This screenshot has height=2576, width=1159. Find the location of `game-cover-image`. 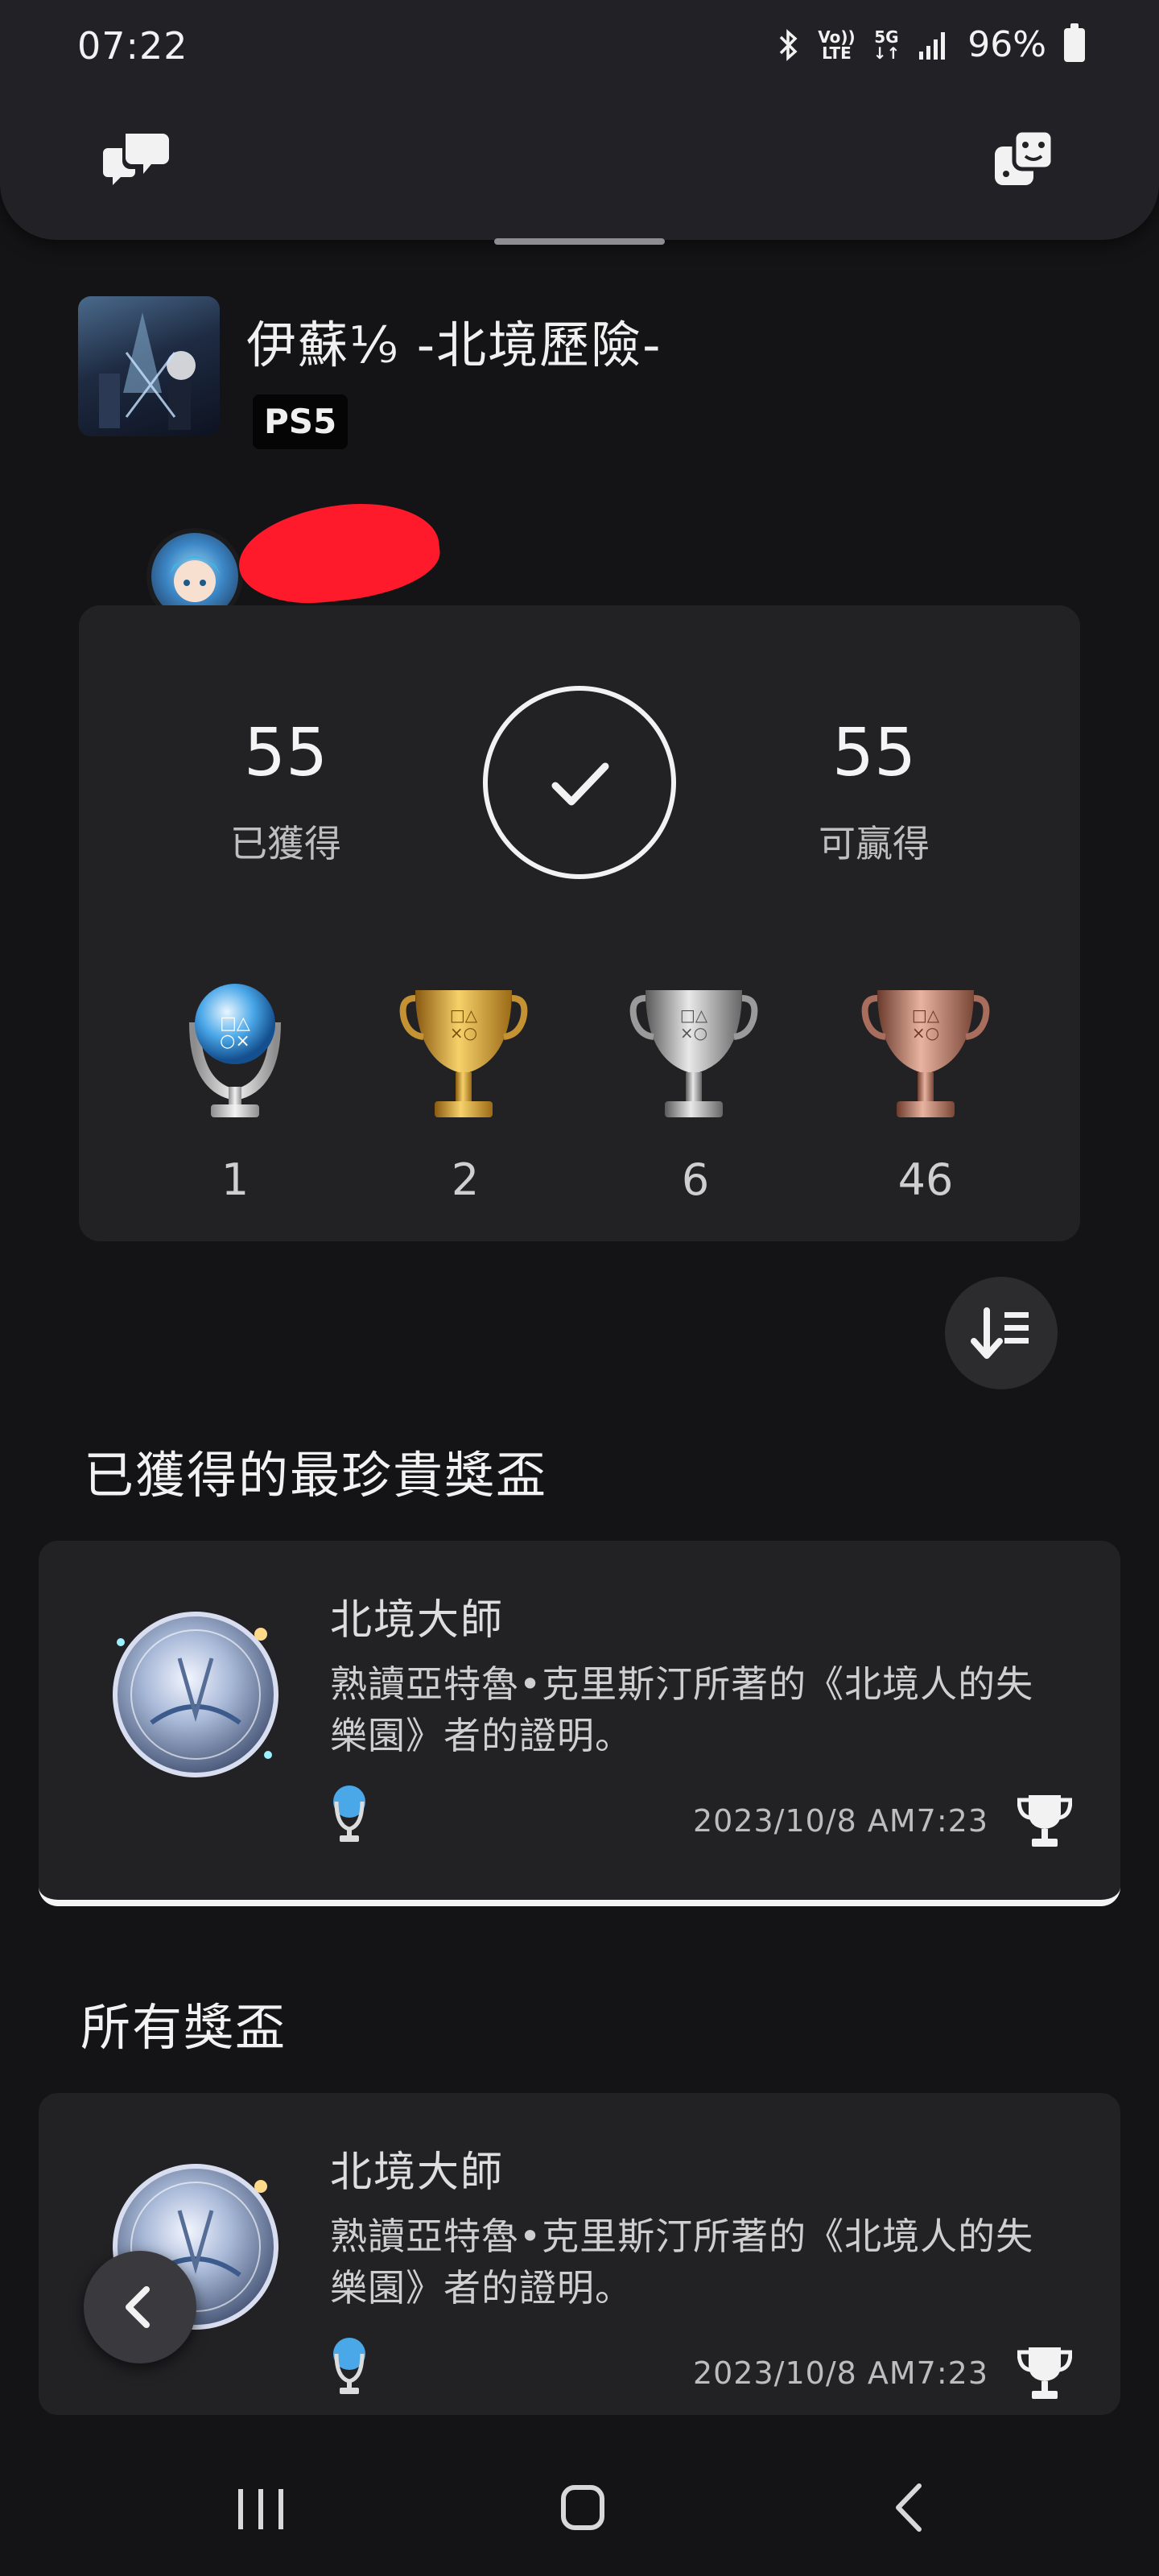

game-cover-image is located at coordinates (149, 366).